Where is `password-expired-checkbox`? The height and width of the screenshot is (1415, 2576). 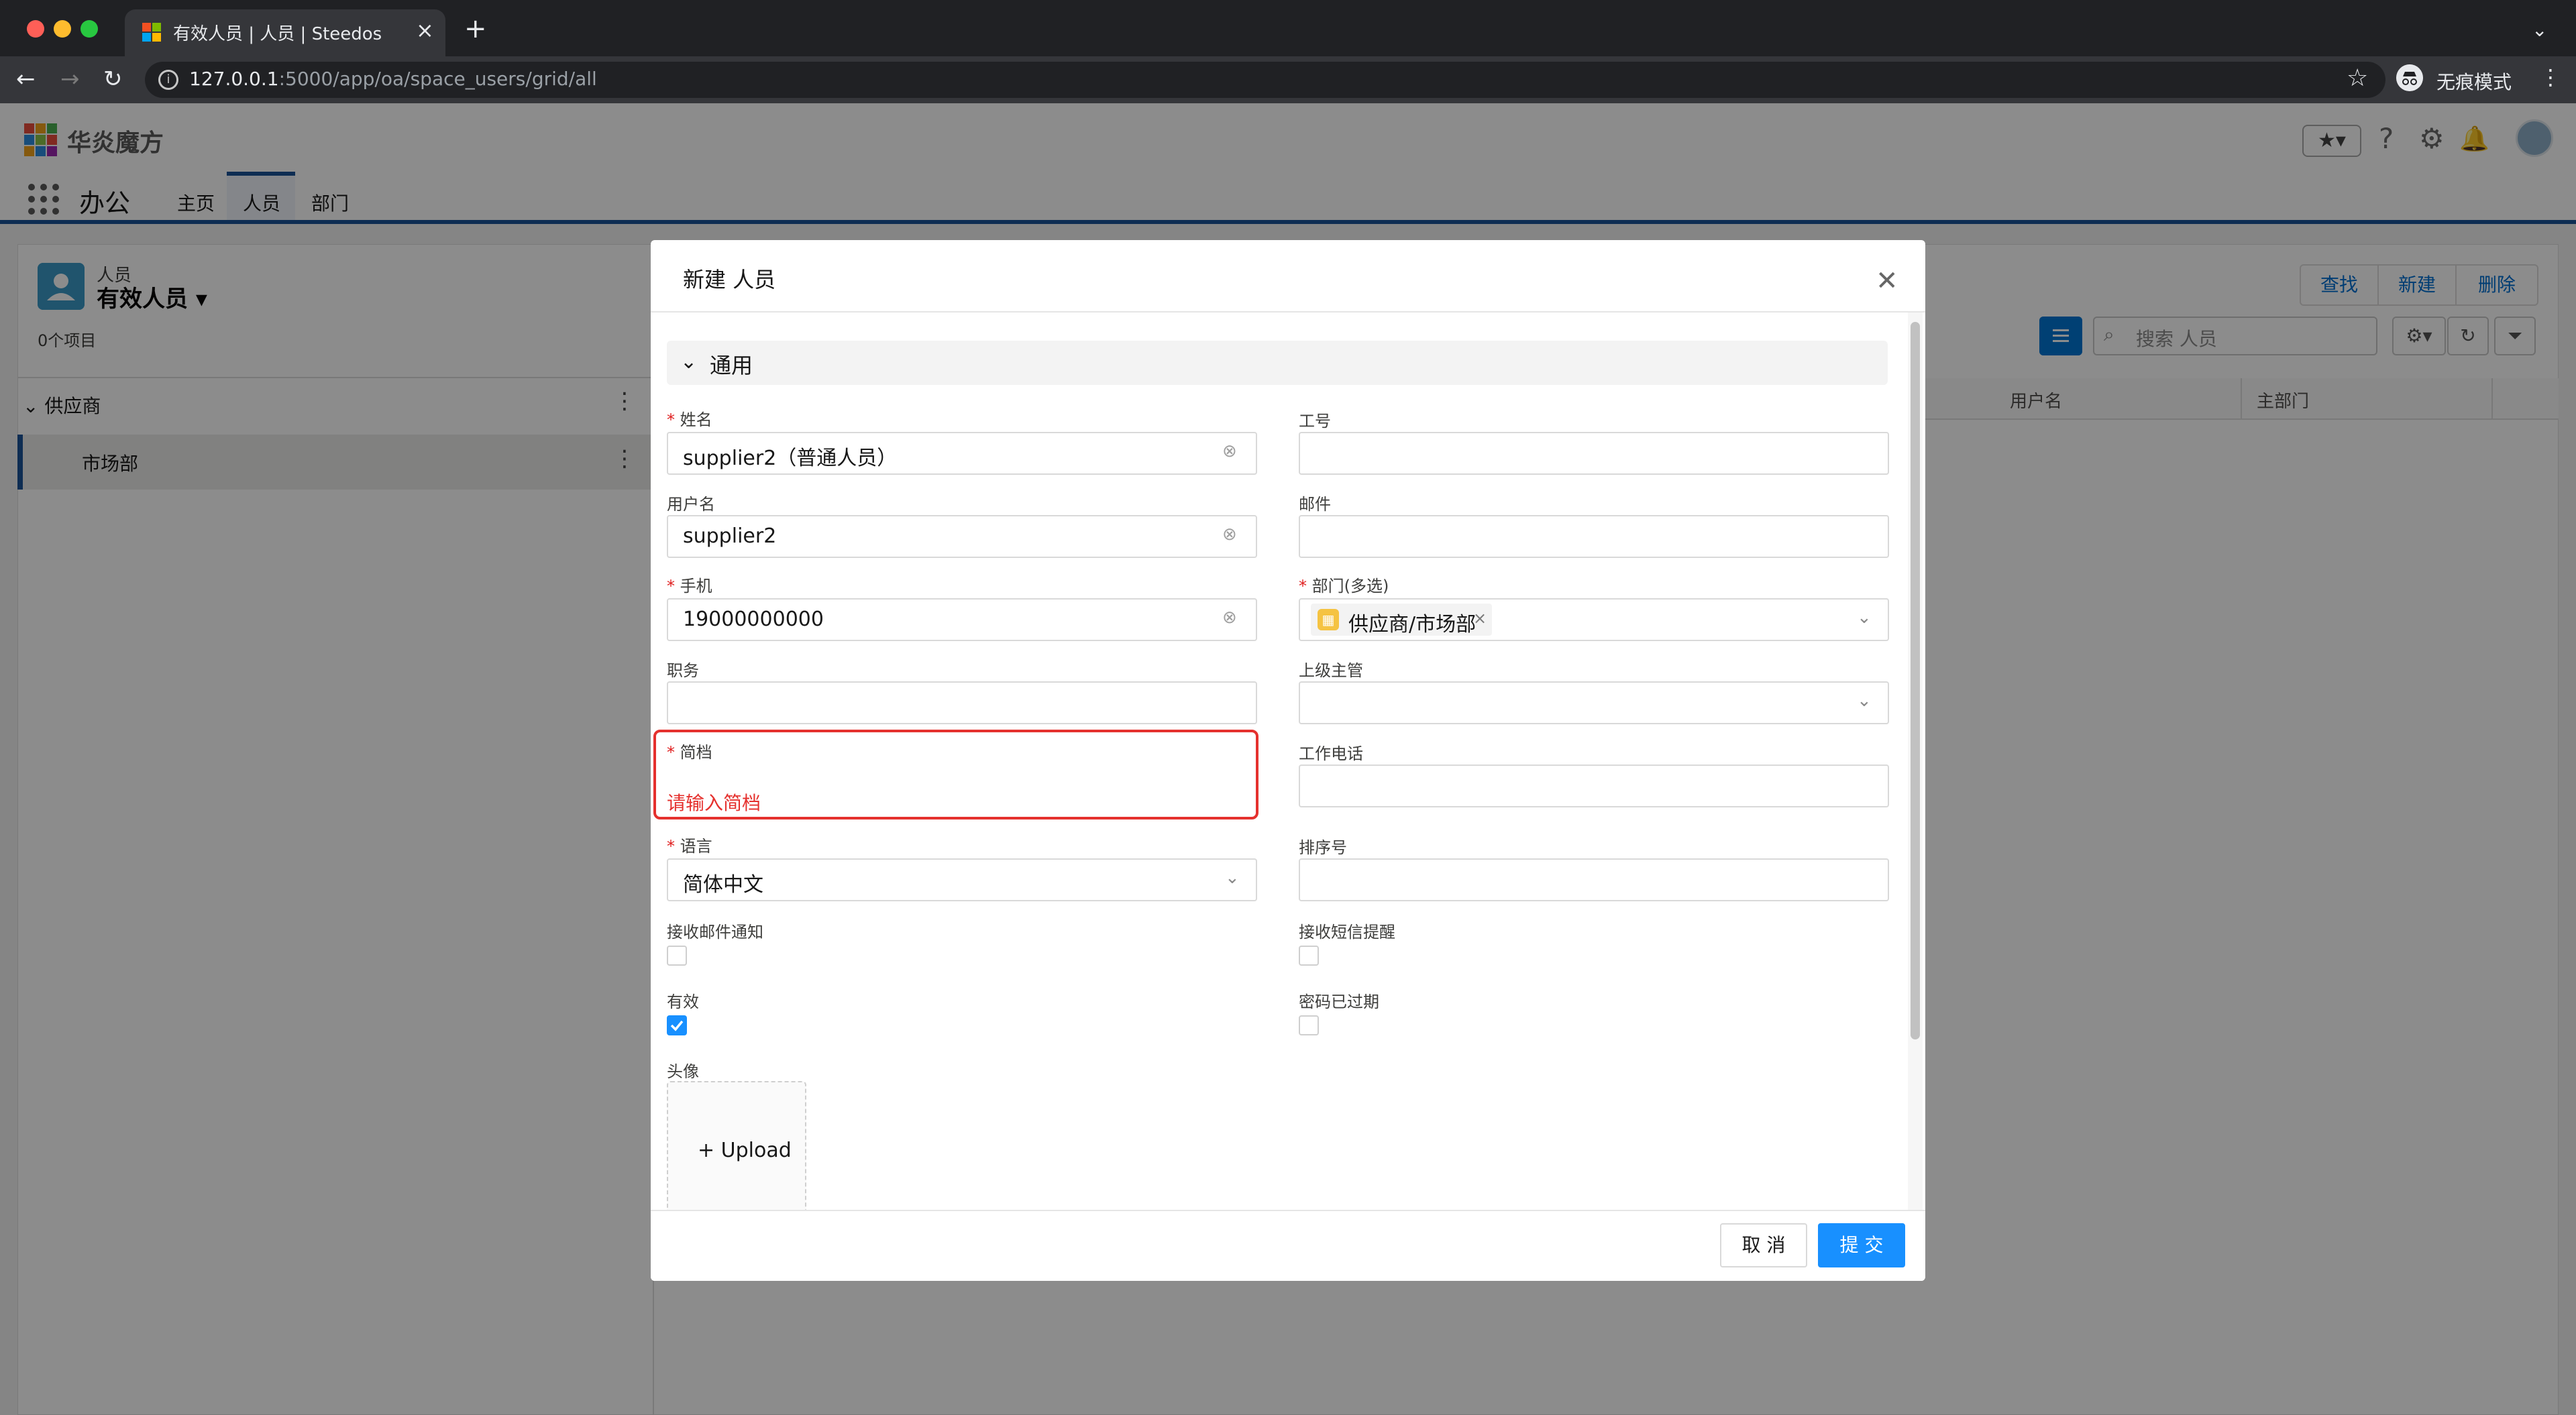 password-expired-checkbox is located at coordinates (1309, 1025).